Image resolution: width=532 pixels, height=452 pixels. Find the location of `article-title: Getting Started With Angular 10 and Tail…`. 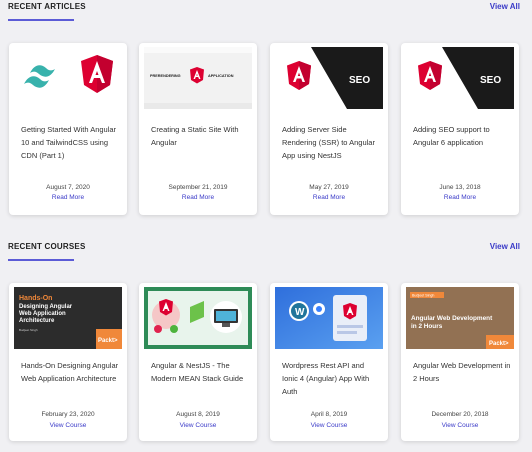

article-title: Getting Started With Angular 10 and Tail… is located at coordinates (70, 142).